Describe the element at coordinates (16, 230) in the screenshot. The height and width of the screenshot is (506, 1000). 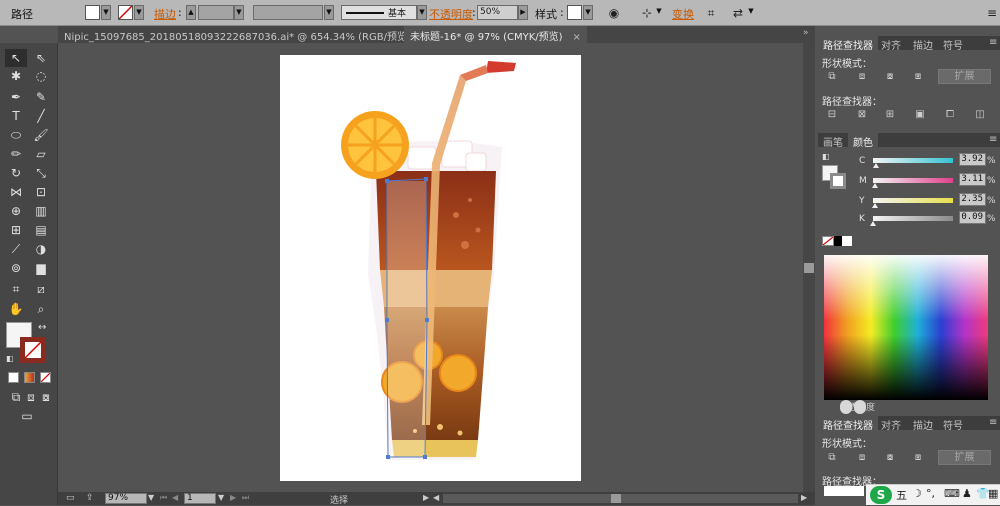
I see `mesh-tool-icon: ⊞` at that location.